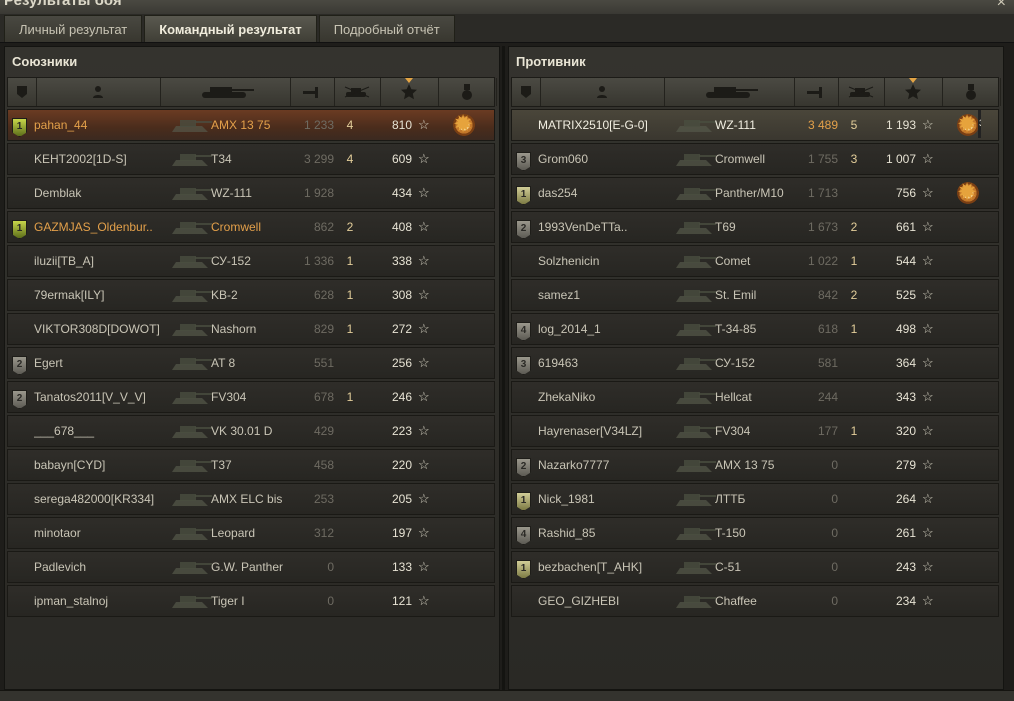 The width and height of the screenshot is (1014, 701). What do you see at coordinates (755, 397) in the screenshot?
I see `player-row: ZhekaNiko Hellcat 244 343 ☆` at bounding box center [755, 397].